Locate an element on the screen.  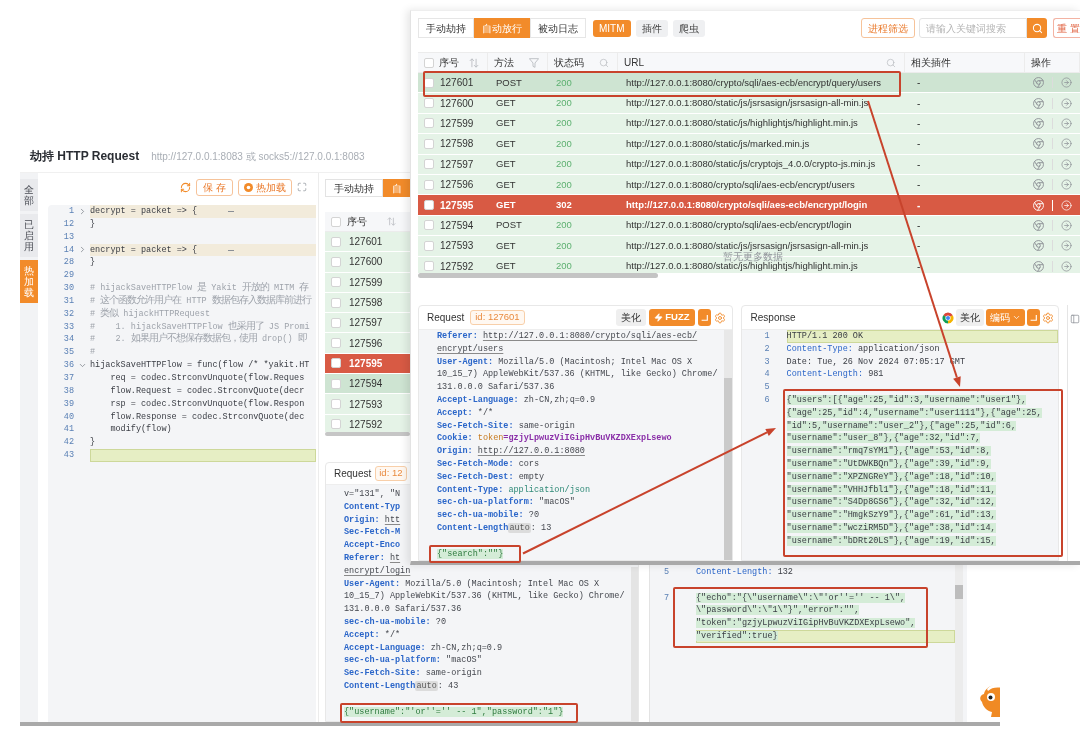
expand-icon is located at coordinates (302, 187).